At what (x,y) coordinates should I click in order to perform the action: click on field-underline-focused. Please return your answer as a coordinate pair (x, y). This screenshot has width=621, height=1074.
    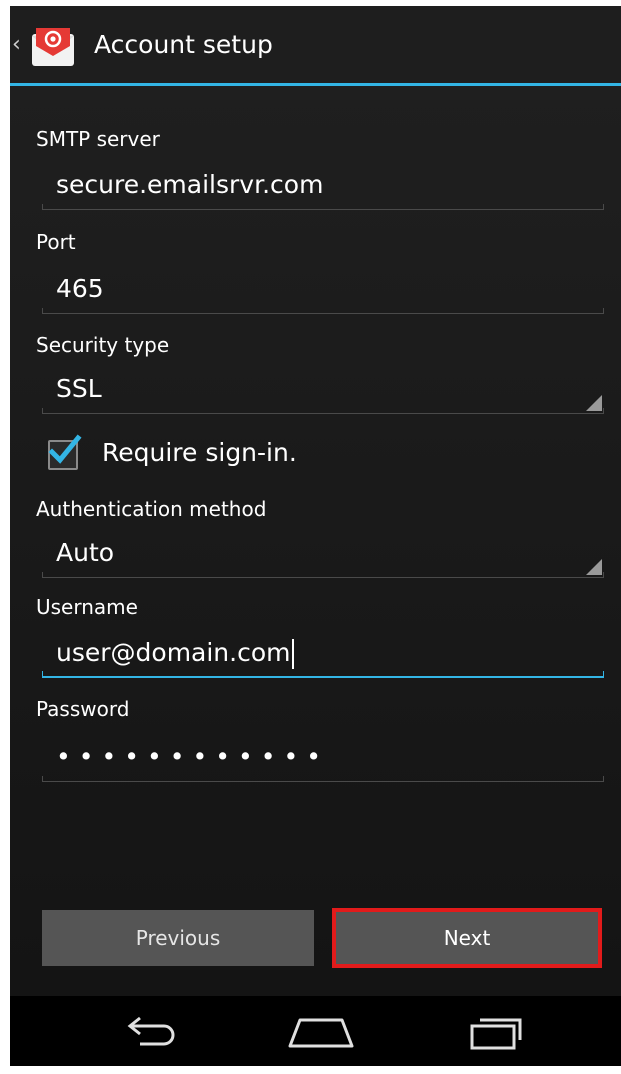
    Looking at the image, I should click on (323, 674).